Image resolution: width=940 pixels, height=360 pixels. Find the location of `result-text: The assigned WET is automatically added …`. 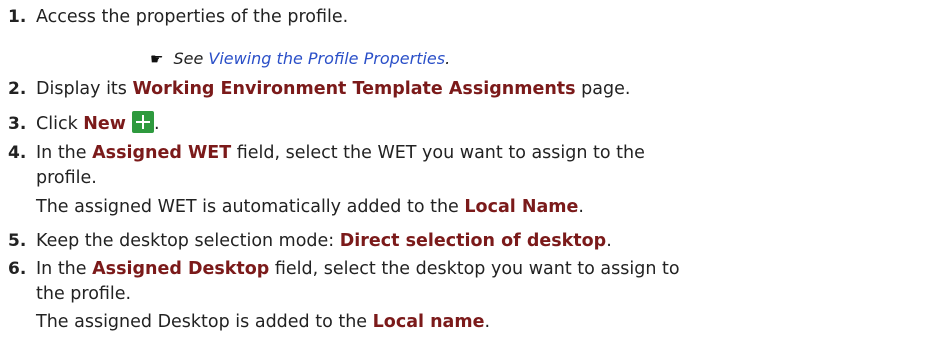

result-text: The assigned WET is automatically added … is located at coordinates (250, 207).